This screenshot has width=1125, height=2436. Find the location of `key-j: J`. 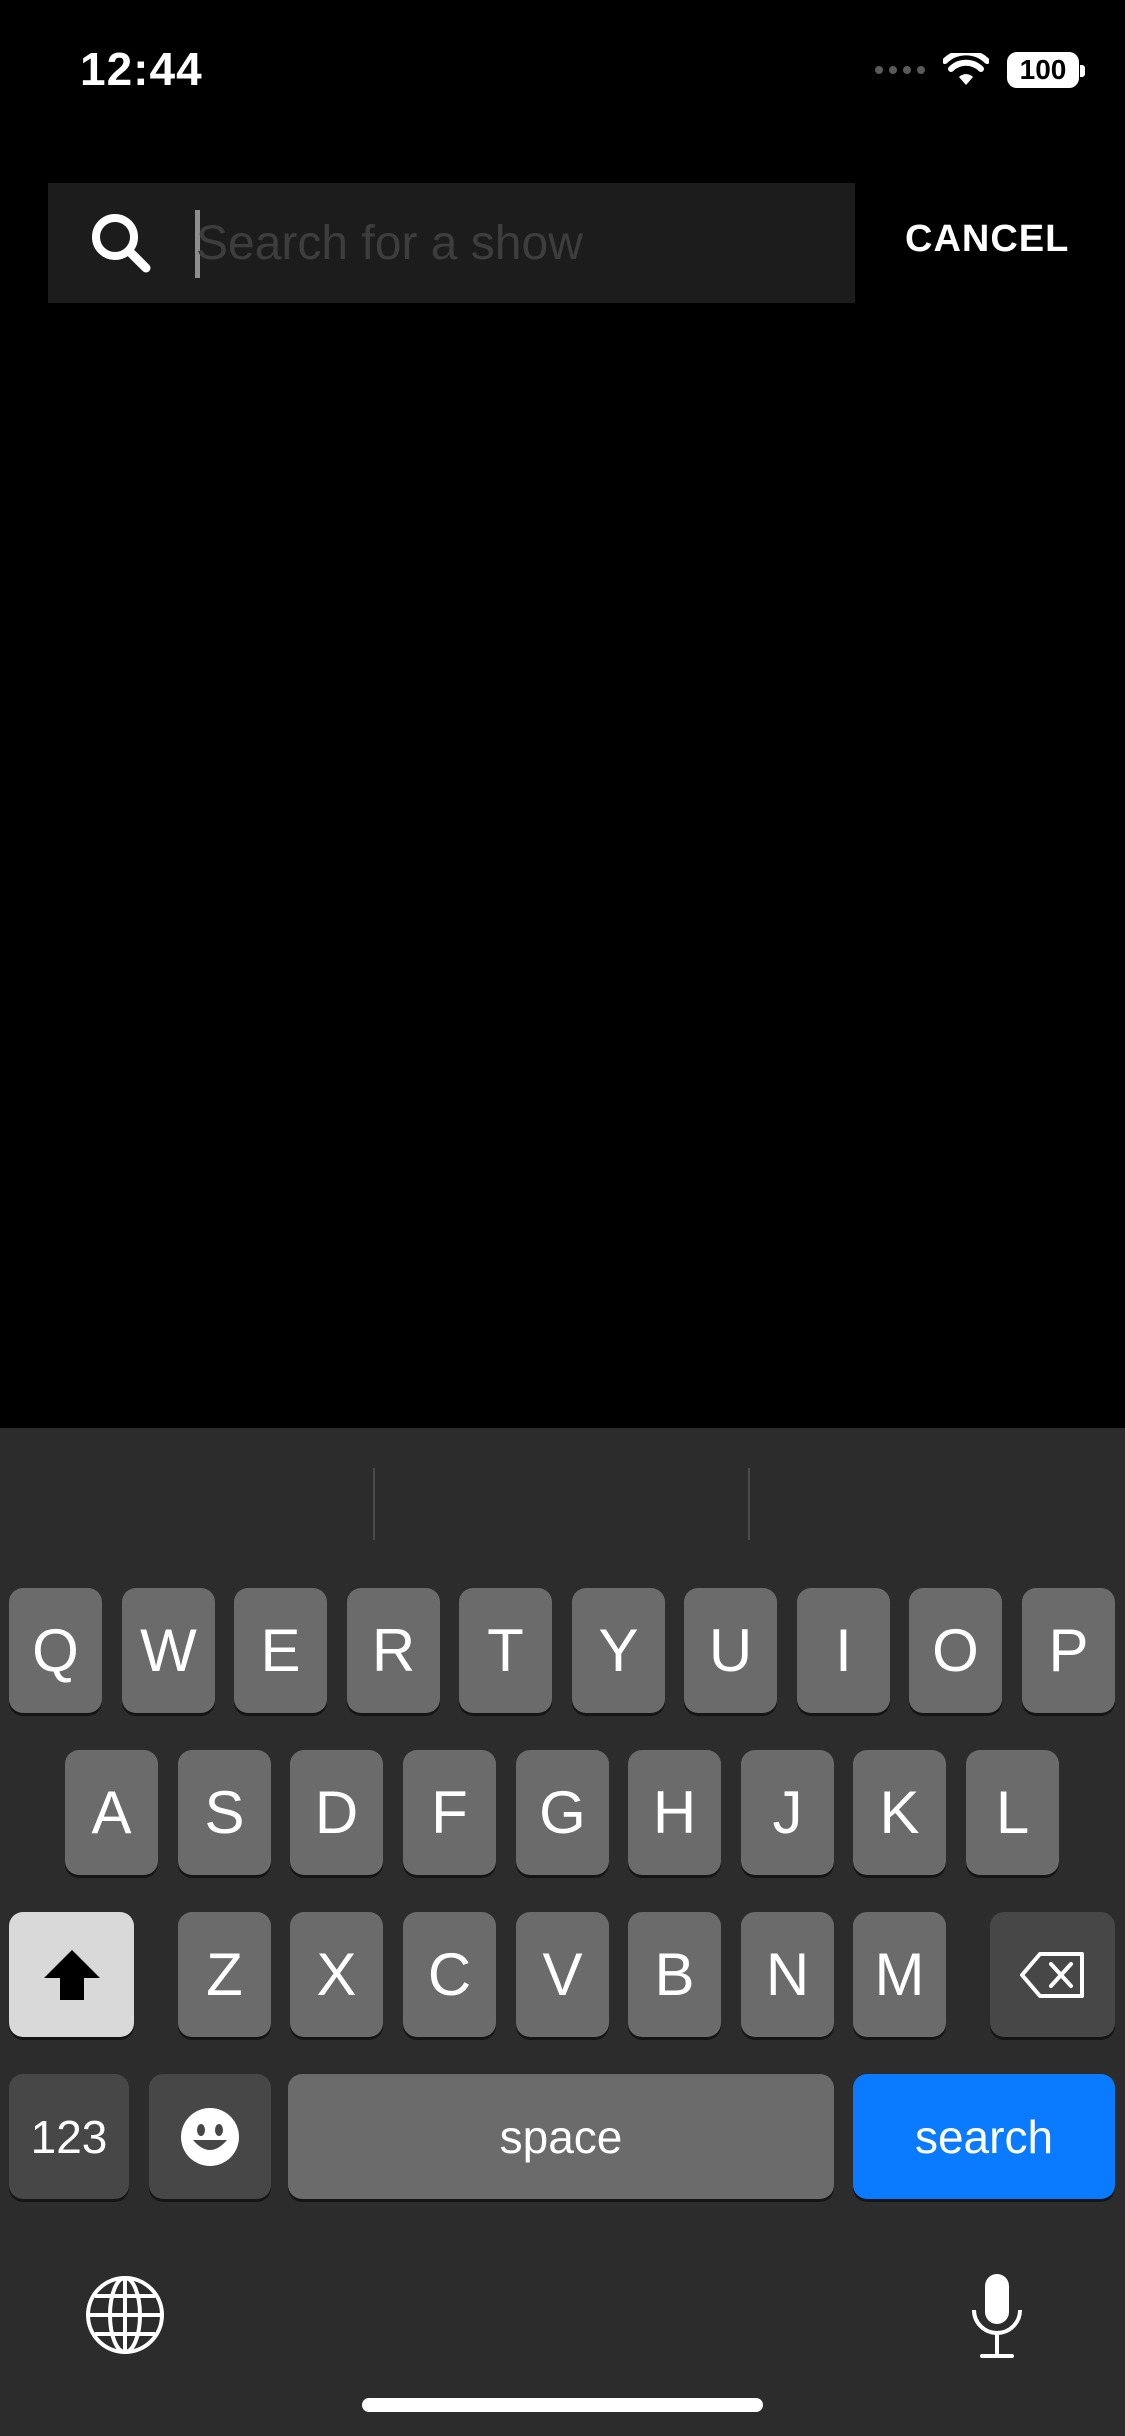

key-j: J is located at coordinates (787, 1812).